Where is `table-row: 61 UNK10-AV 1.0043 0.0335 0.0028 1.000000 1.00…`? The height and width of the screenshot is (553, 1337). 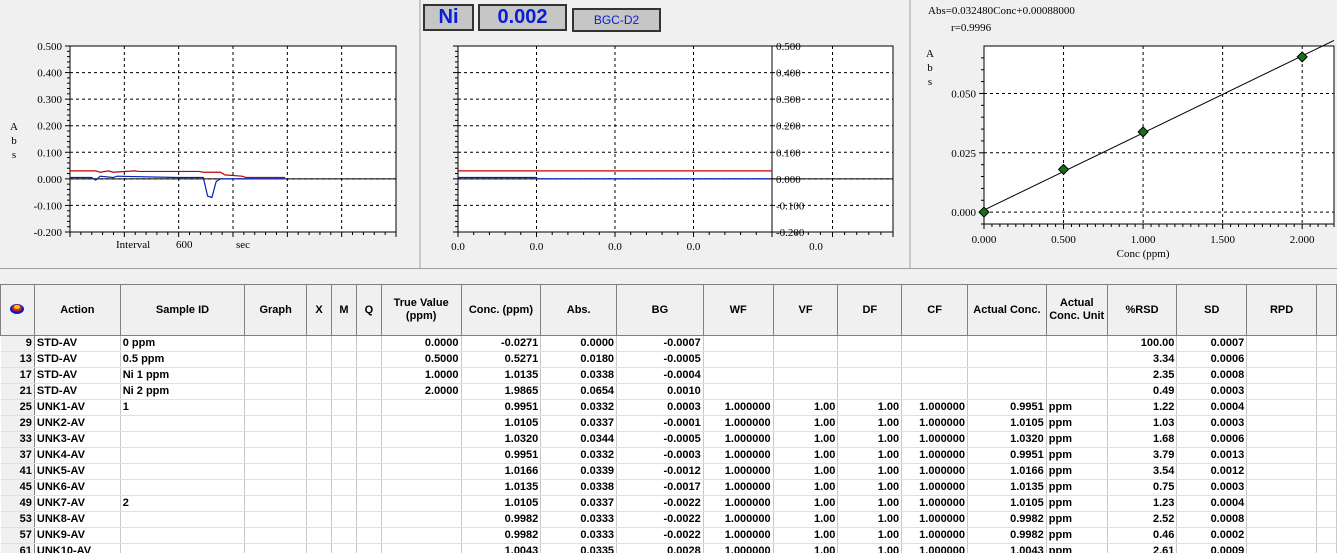 table-row: 61 UNK10-AV 1.0043 0.0335 0.0028 1.000000 1.00… is located at coordinates (668, 548).